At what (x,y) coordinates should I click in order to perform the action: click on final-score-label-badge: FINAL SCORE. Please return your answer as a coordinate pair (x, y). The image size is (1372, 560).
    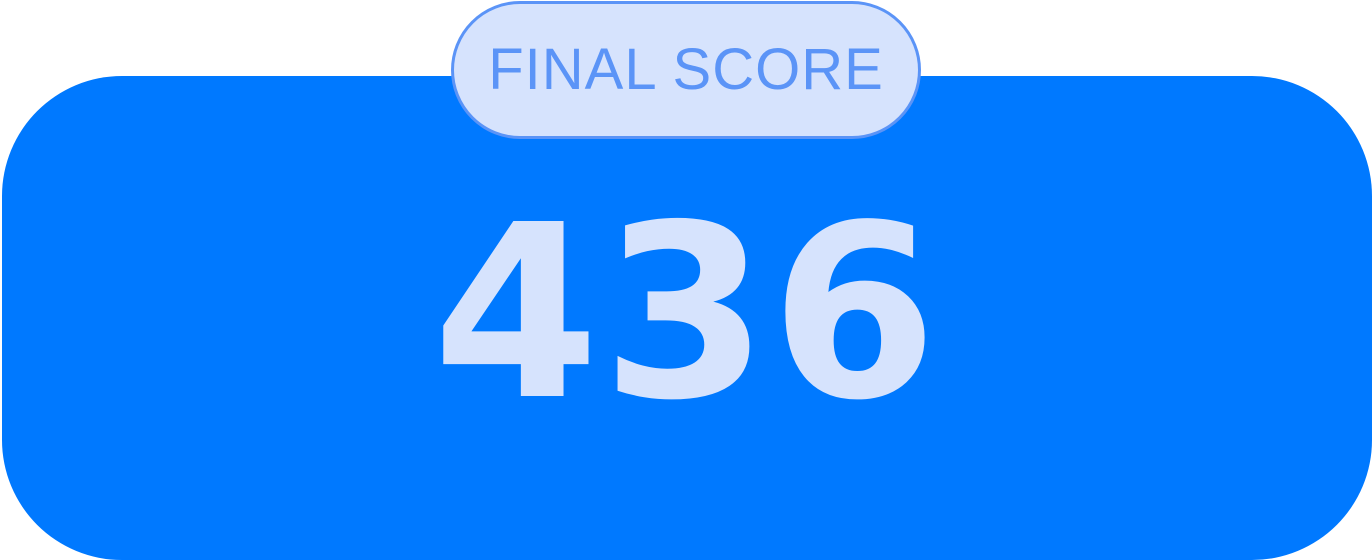
    Looking at the image, I should click on (686, 70).